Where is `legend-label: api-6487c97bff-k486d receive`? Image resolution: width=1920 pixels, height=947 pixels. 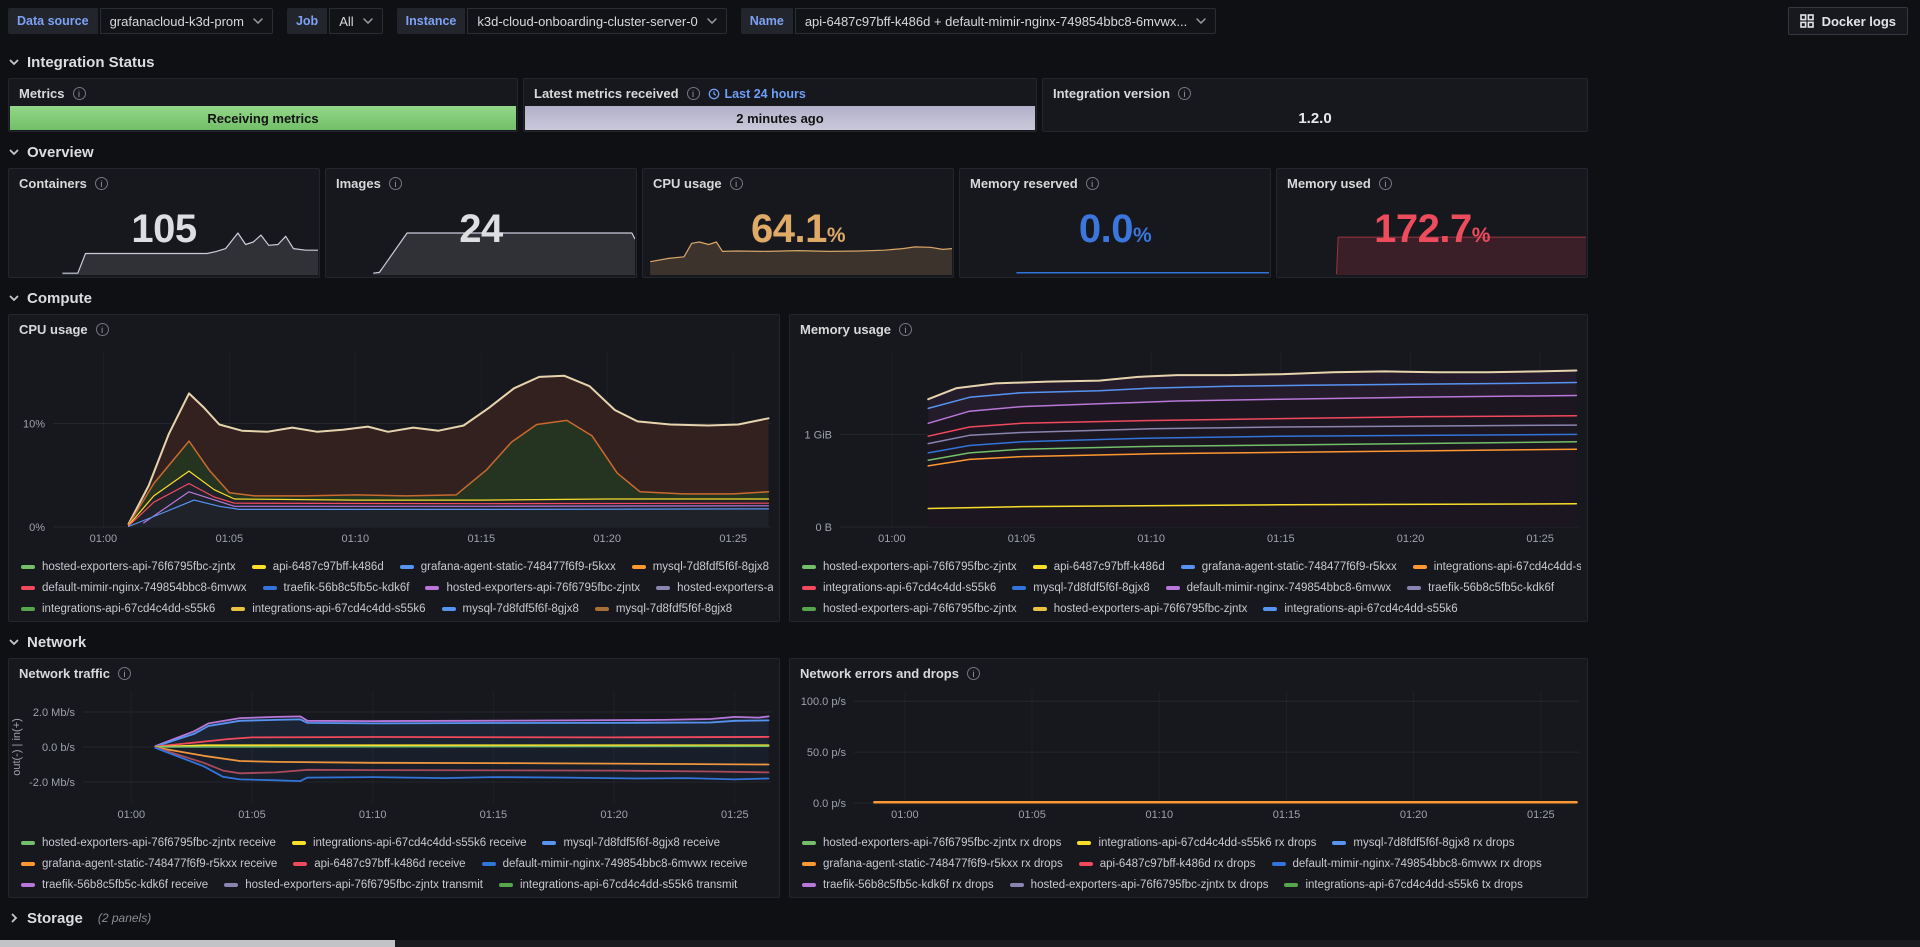
legend-label: api-6487c97bff-k486d receive is located at coordinates (390, 863).